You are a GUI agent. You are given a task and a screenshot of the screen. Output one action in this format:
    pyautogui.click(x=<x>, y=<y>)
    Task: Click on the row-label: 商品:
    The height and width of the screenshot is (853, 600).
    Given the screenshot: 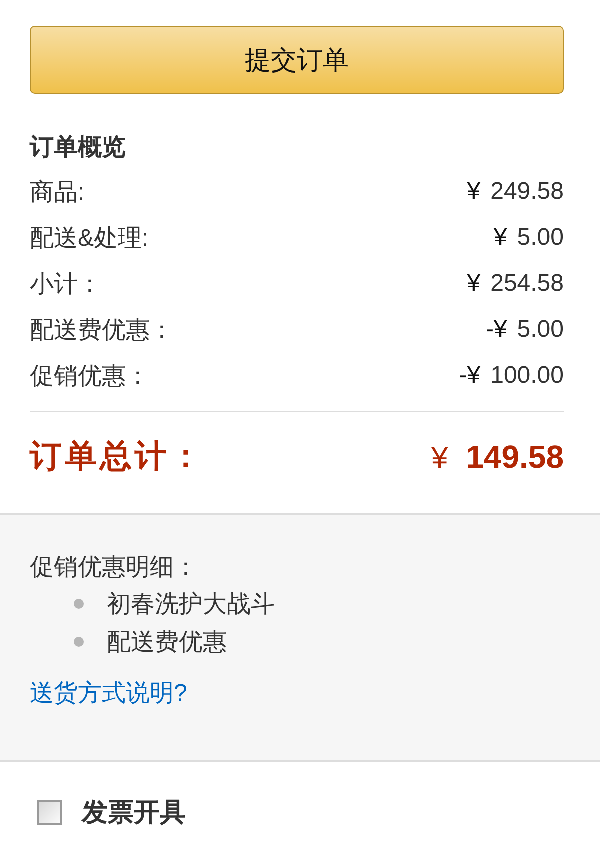 What is the action you would take?
    pyautogui.click(x=57, y=193)
    